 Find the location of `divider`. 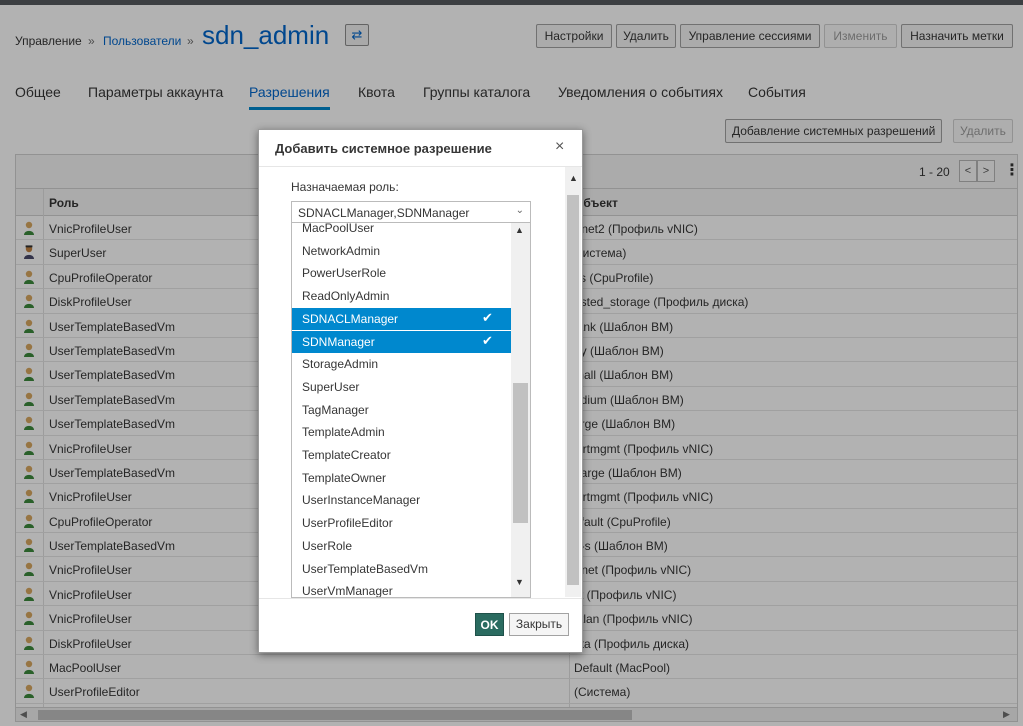

divider is located at coordinates (420, 598).